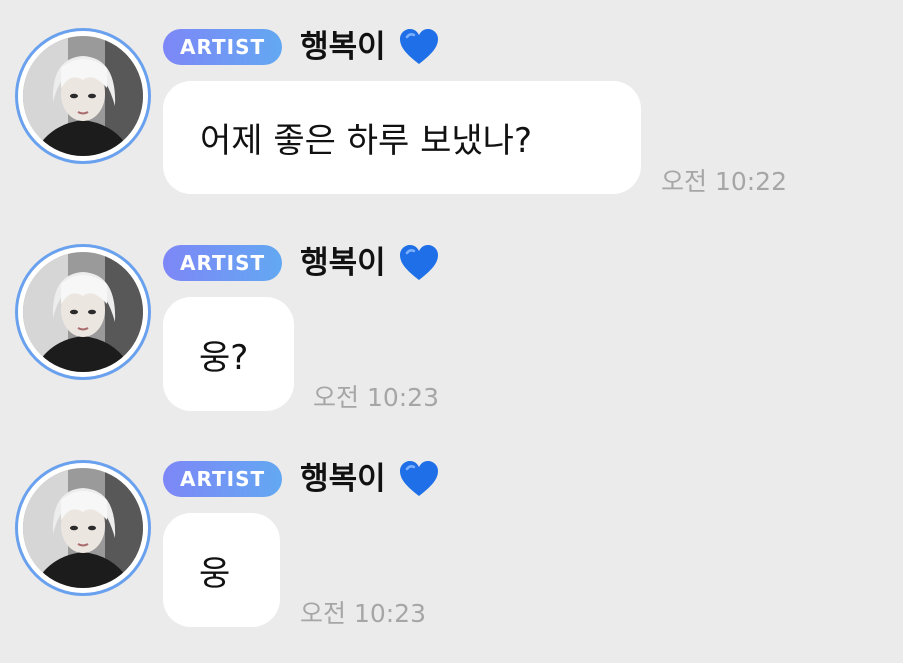 Image resolution: width=903 pixels, height=663 pixels. Describe the element at coordinates (366, 141) in the screenshot. I see `message-text: 어제 좋은 하루 보냈나?` at that location.